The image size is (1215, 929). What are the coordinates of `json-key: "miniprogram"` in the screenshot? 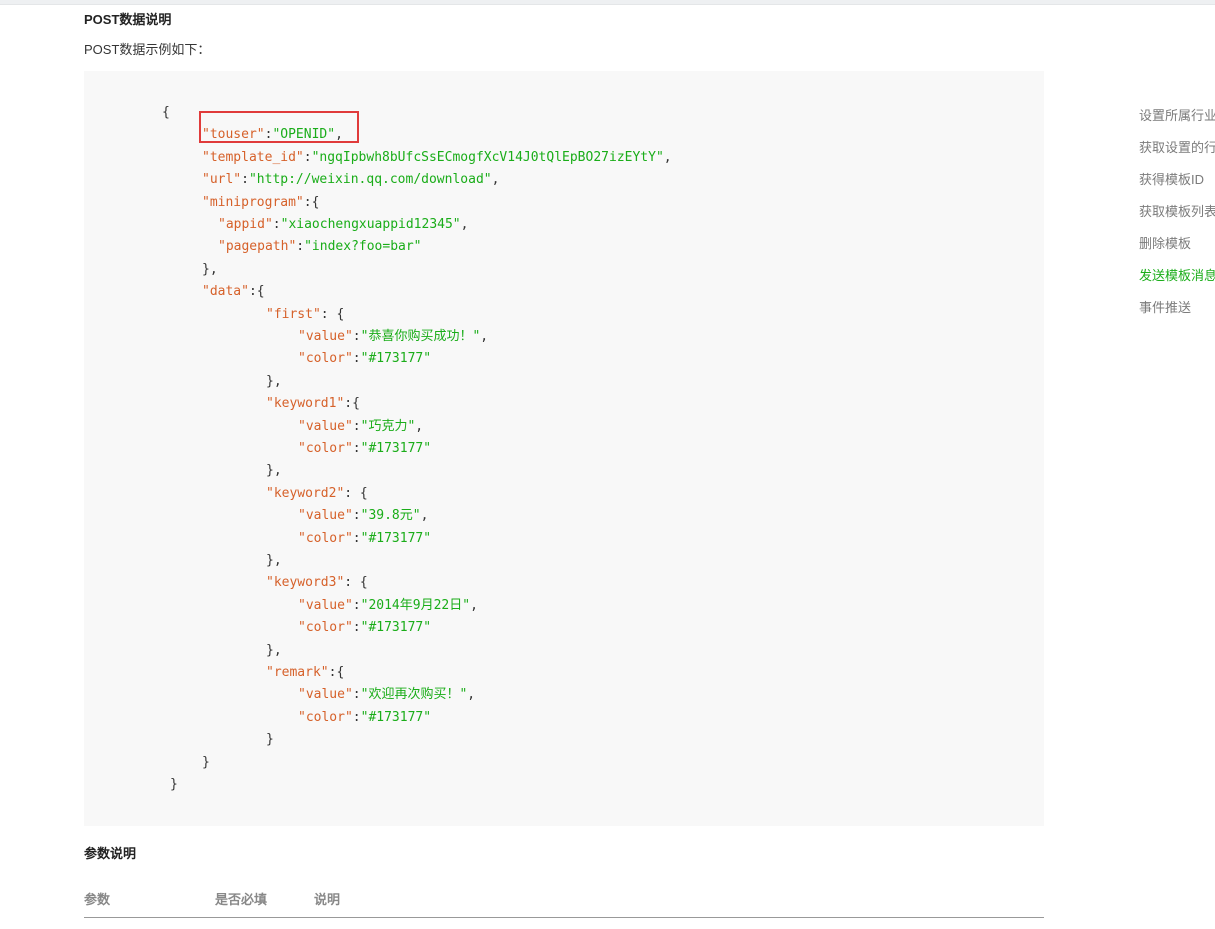 It's located at (253, 202).